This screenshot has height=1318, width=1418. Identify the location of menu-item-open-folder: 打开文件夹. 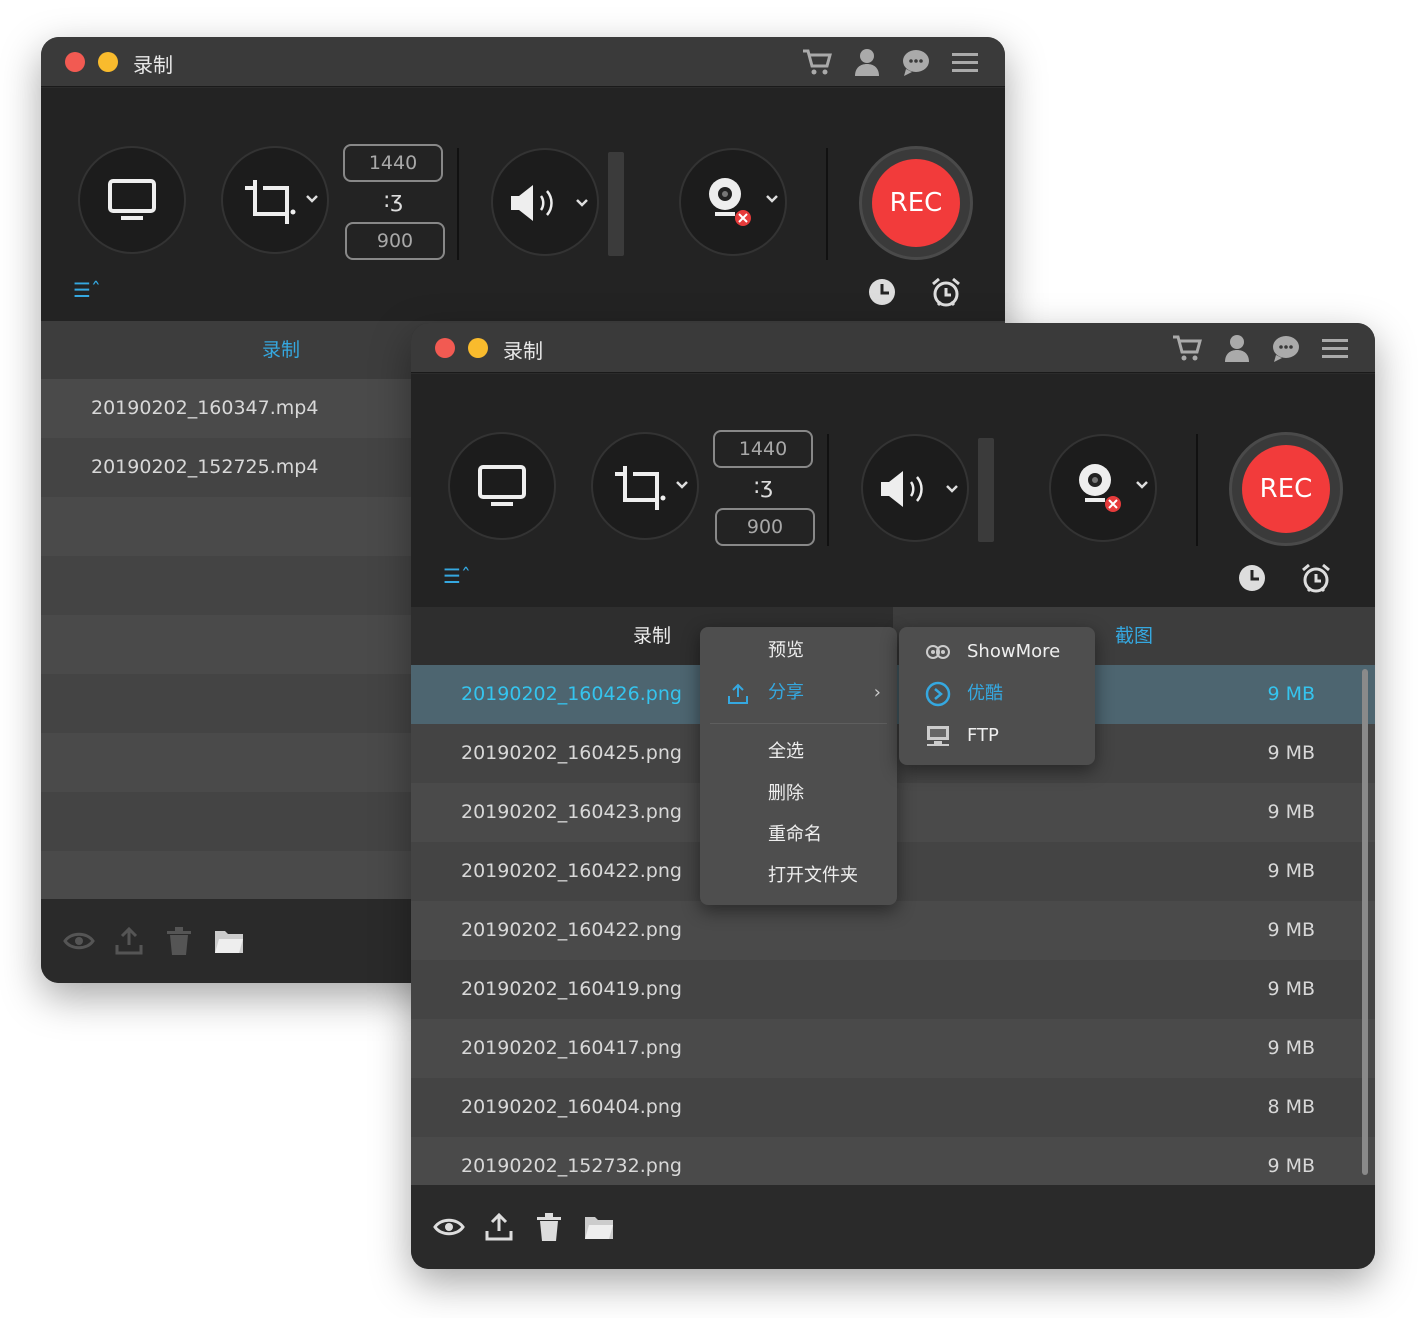
(798, 876).